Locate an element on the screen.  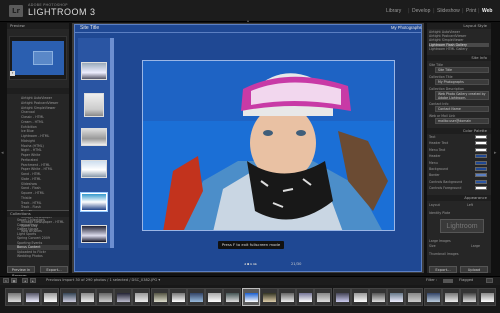
slideshow-controls: ◂ ▪ ▸ ▸▸ is located at coordinates (250, 264).